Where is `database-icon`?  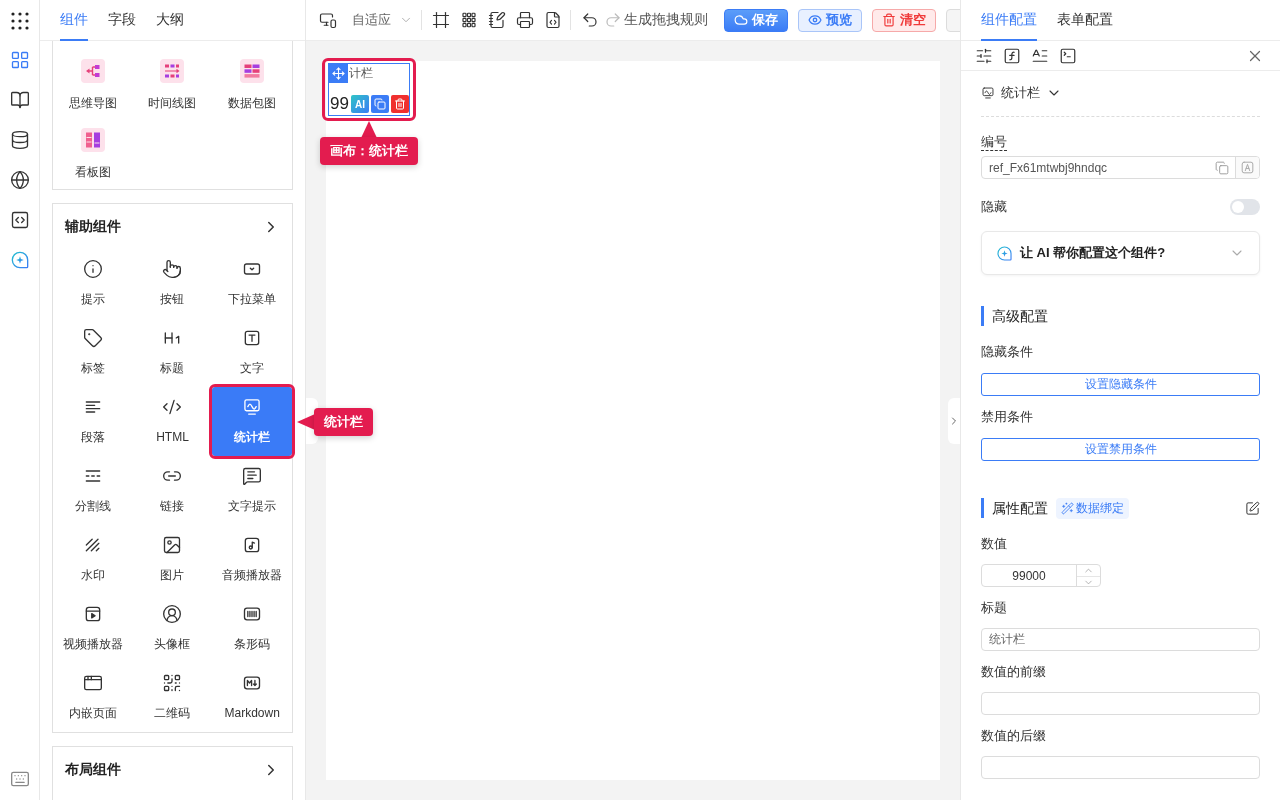
database-icon is located at coordinates (19, 140).